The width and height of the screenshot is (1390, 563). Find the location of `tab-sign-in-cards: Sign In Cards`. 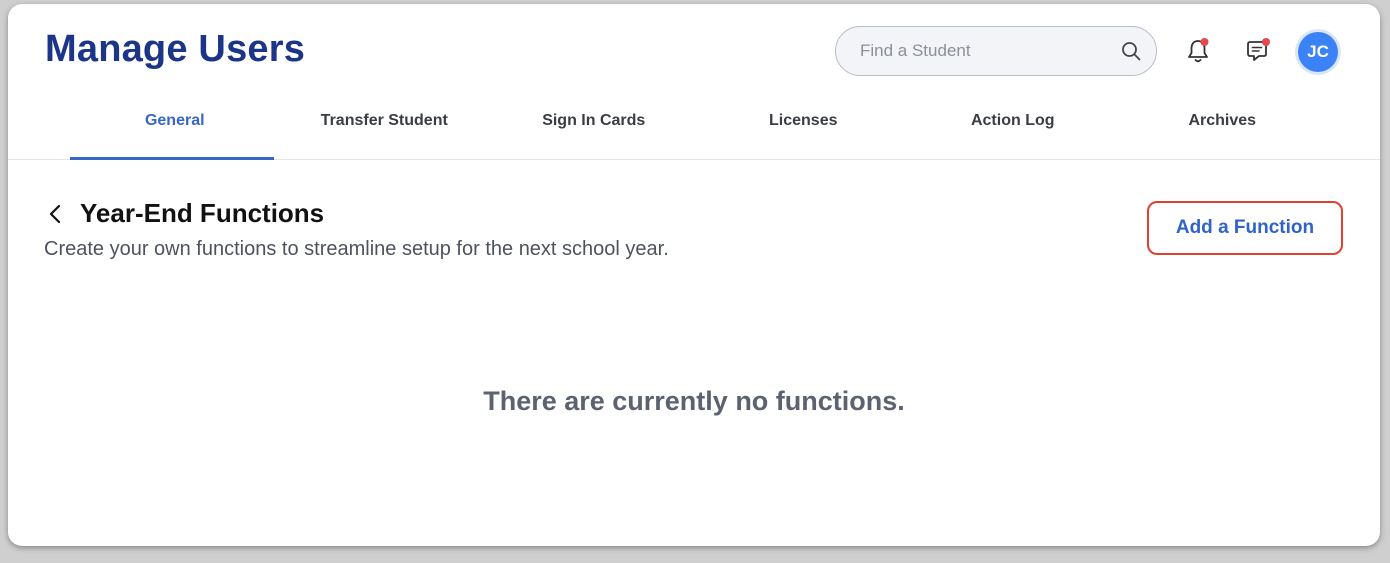

tab-sign-in-cards: Sign In Cards is located at coordinates (594, 129).